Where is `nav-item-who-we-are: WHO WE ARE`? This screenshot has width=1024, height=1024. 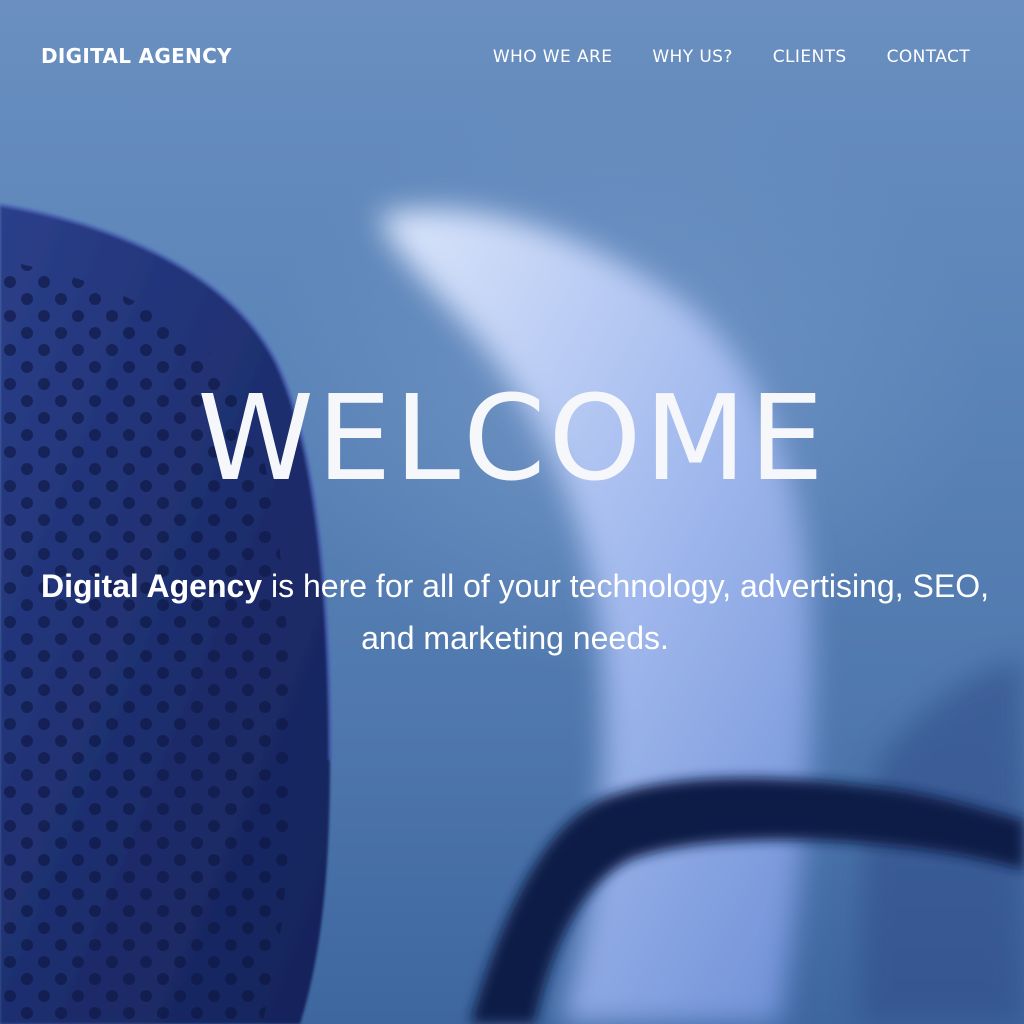
nav-item-who-we-are: WHO WE ARE is located at coordinates (553, 57).